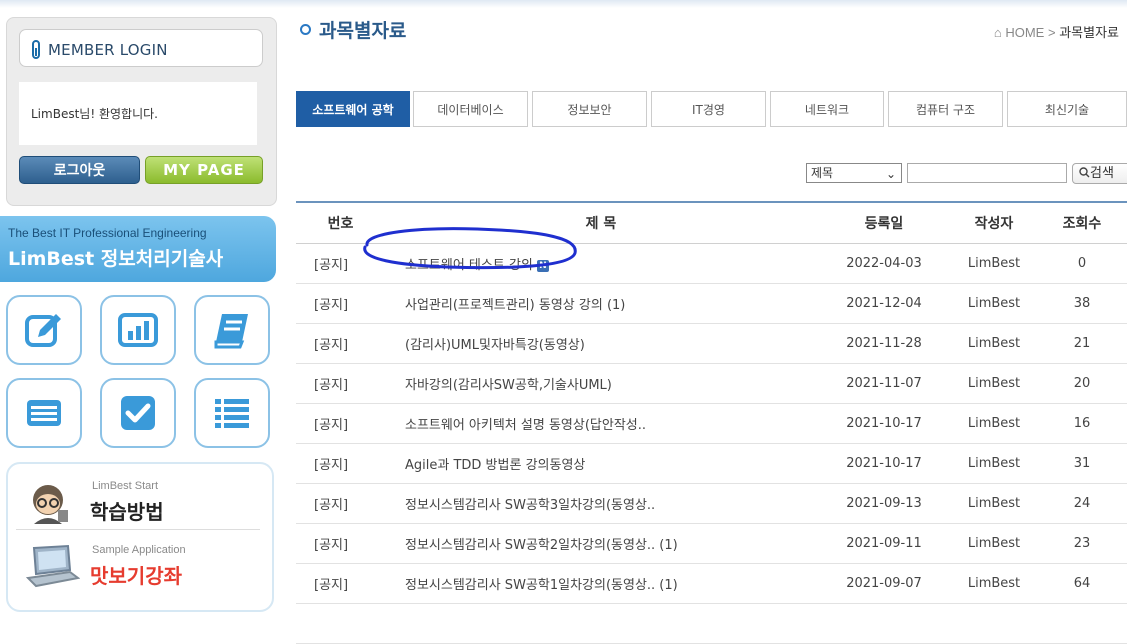 The image size is (1127, 644). Describe the element at coordinates (1024, 32) in the screenshot. I see `breadcrumb-home: HOME` at that location.